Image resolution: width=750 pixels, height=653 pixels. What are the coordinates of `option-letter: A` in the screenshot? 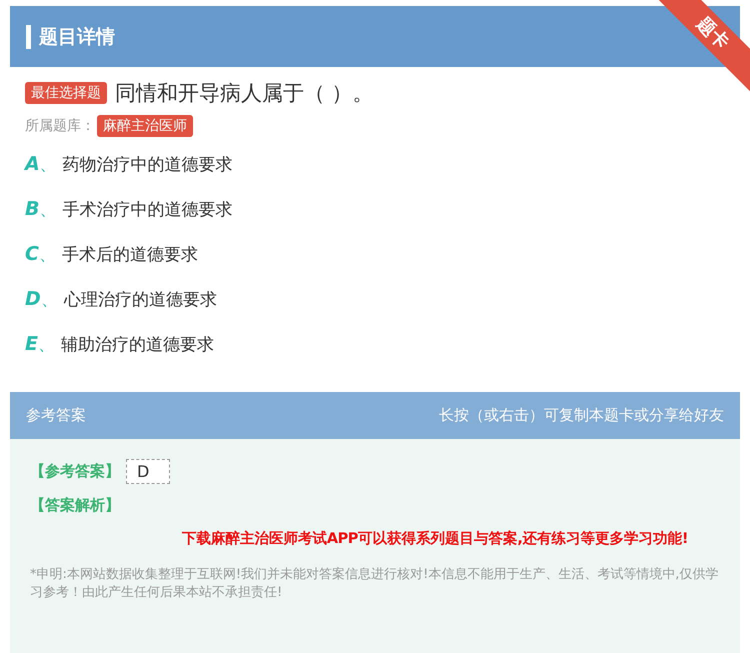 It's located at (32, 164).